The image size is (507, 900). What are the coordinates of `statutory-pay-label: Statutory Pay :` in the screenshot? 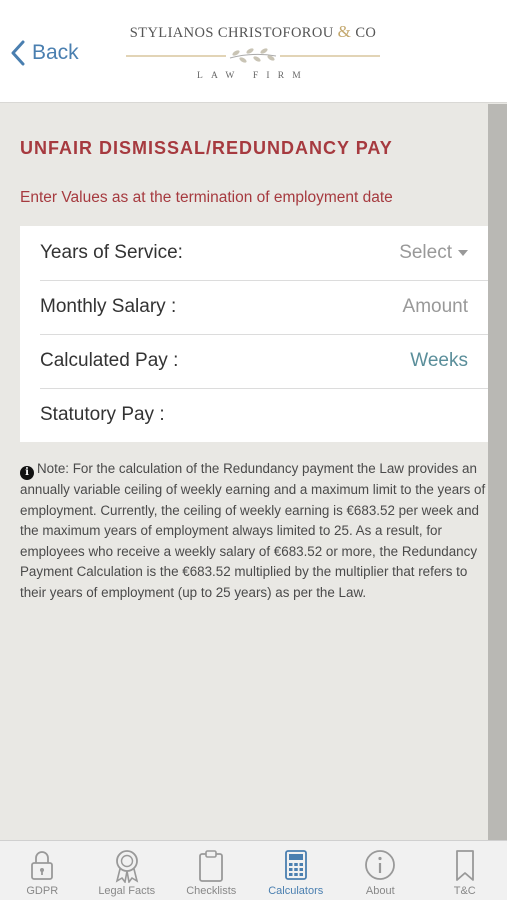 It's located at (102, 414).